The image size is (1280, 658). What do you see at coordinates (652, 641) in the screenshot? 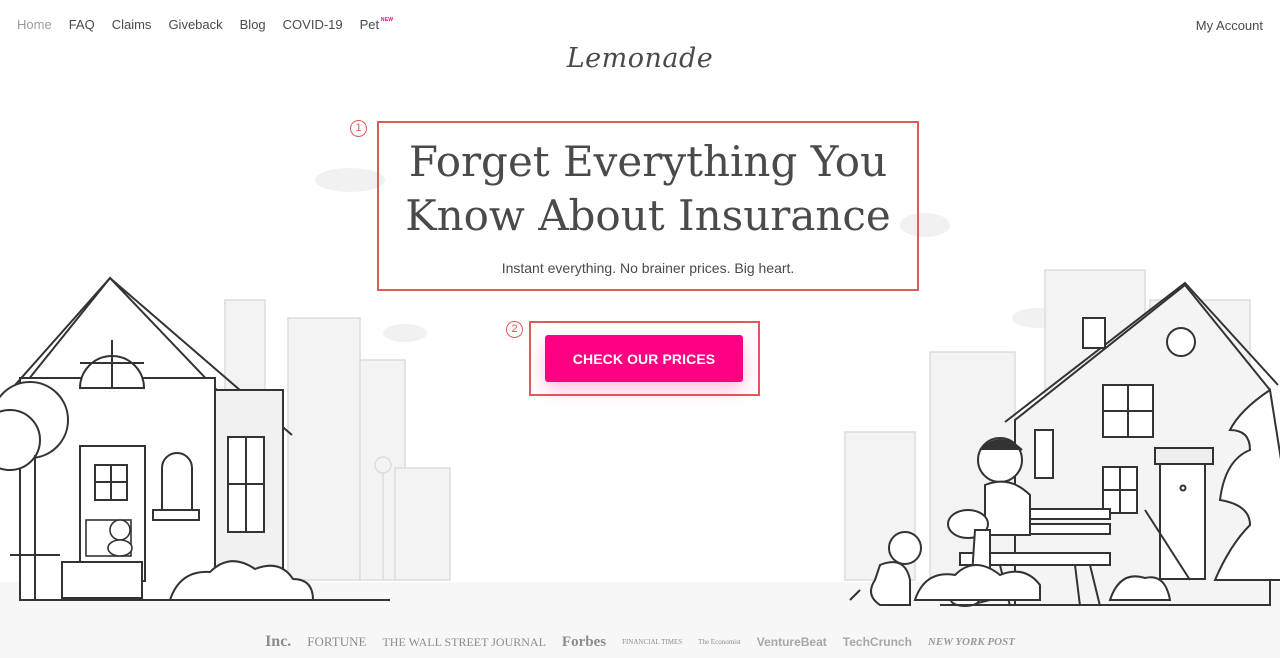
I see `press-logo-ft: FINANCIAL TIMES` at bounding box center [652, 641].